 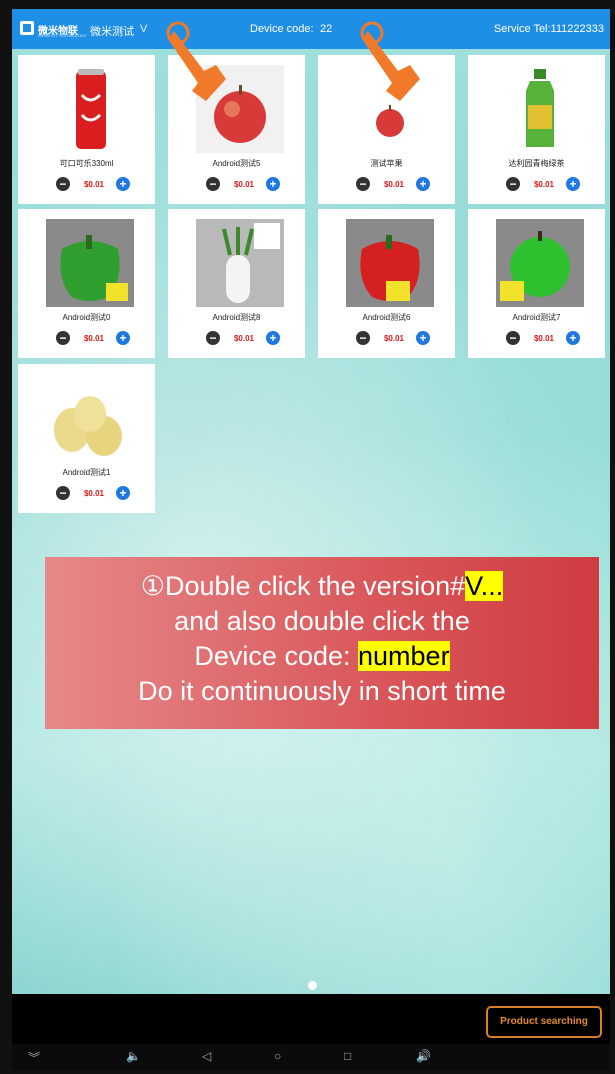 I want to click on product-card: 可口可乐330ml − $0.01 +, so click(x=86, y=129).